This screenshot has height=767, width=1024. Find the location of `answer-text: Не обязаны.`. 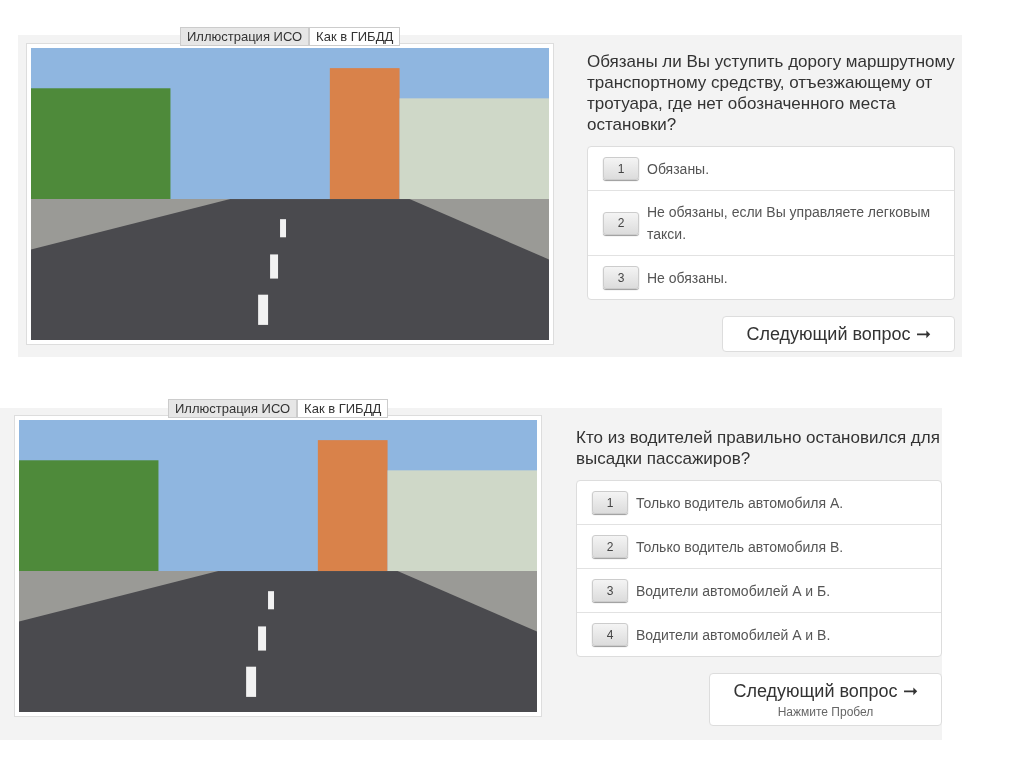

answer-text: Не обязаны. is located at coordinates (687, 277).